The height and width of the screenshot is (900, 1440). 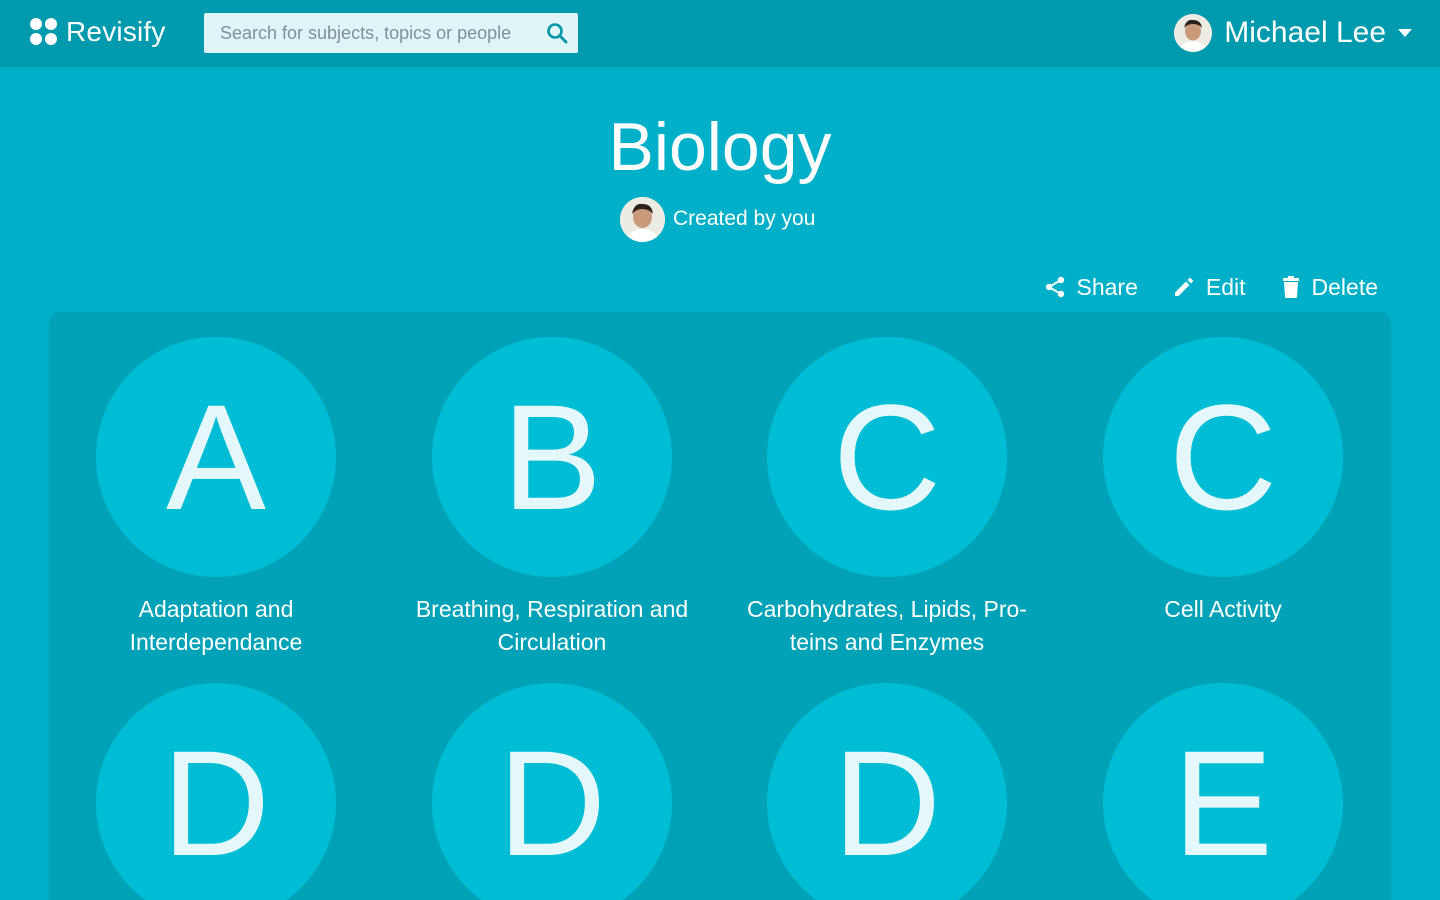 What do you see at coordinates (1107, 286) in the screenshot?
I see `share-label: Share` at bounding box center [1107, 286].